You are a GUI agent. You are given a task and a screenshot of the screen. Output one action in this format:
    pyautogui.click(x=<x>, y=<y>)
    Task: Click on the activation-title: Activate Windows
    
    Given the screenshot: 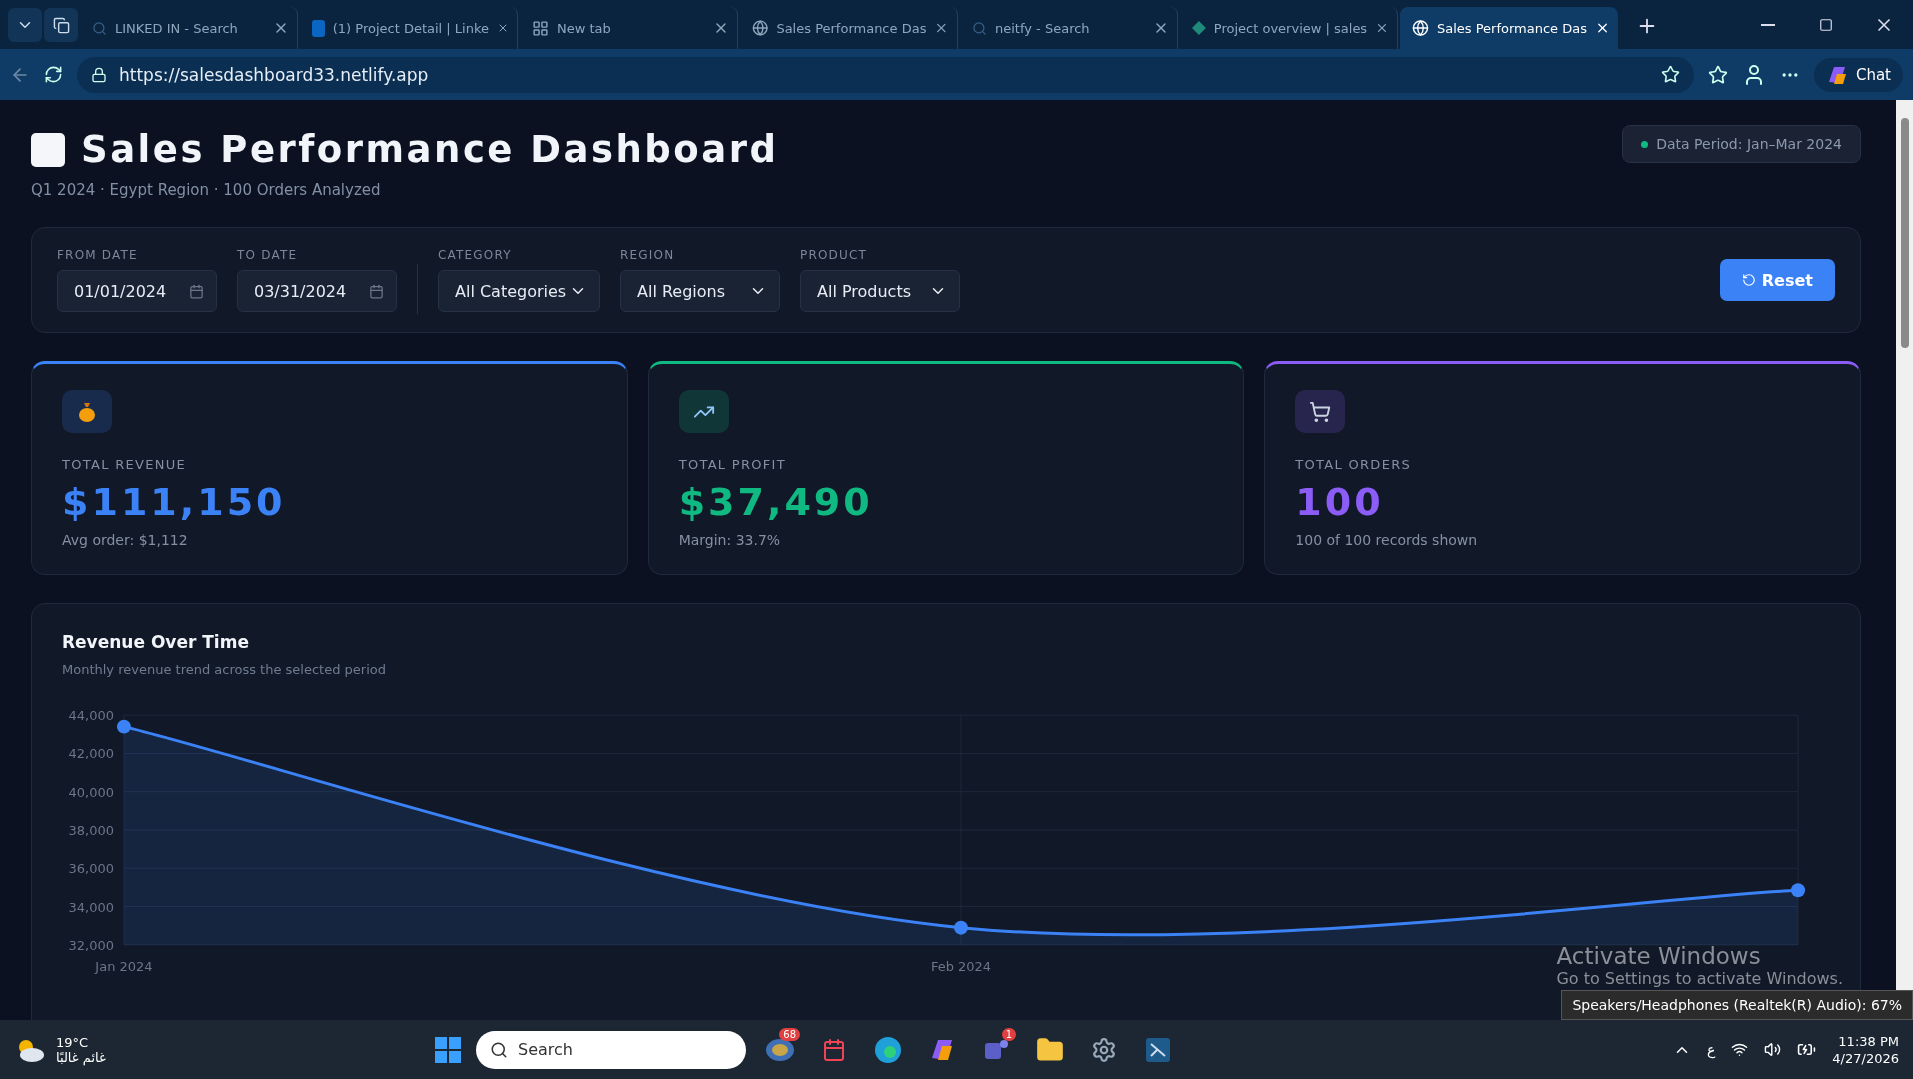 What is the action you would take?
    pyautogui.click(x=1659, y=956)
    